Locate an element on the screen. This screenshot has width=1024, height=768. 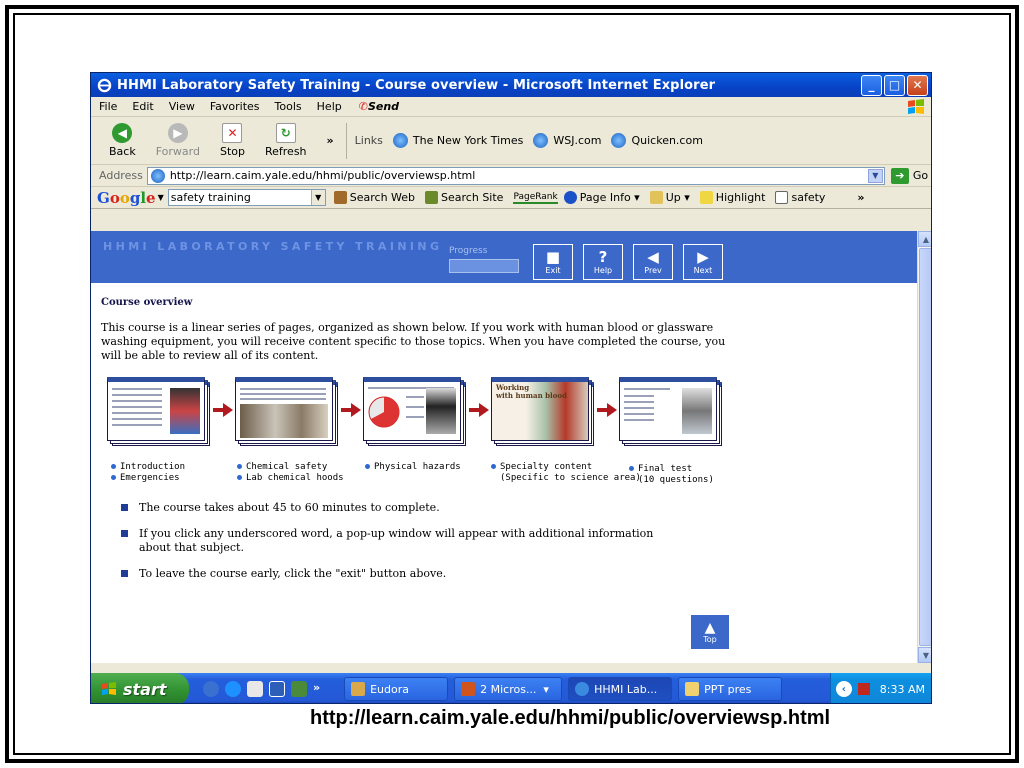
quicklaunch-word-icon is located at coordinates (277, 689).